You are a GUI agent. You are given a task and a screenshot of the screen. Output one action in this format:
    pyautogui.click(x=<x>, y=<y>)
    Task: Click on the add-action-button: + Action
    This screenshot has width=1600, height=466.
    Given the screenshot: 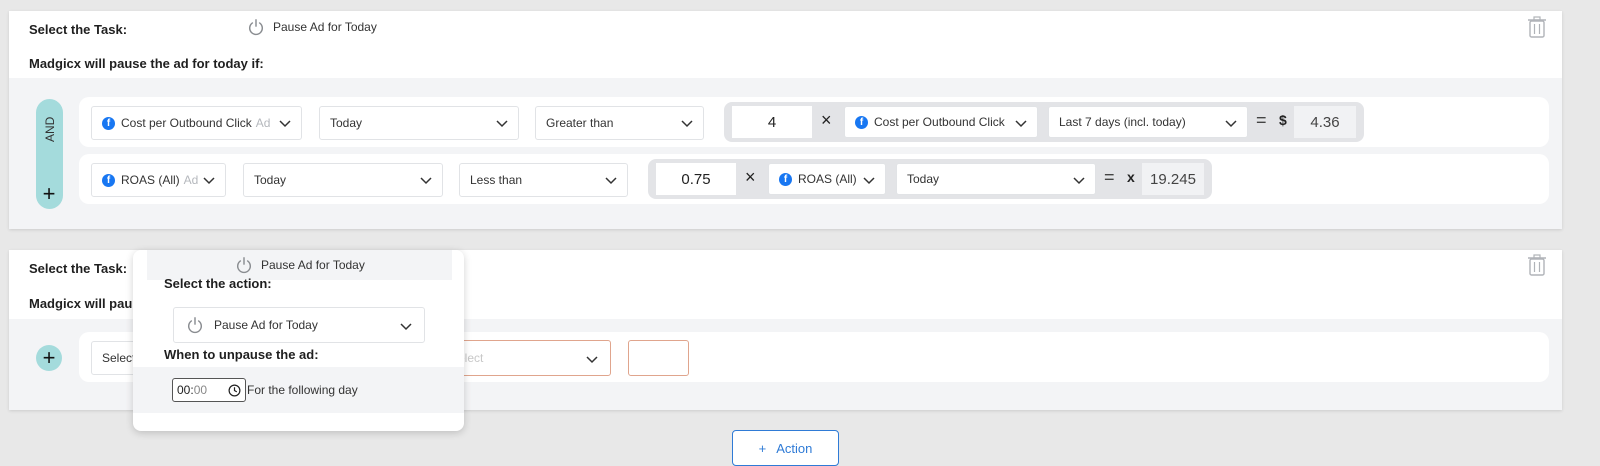 What is the action you would take?
    pyautogui.click(x=785, y=448)
    